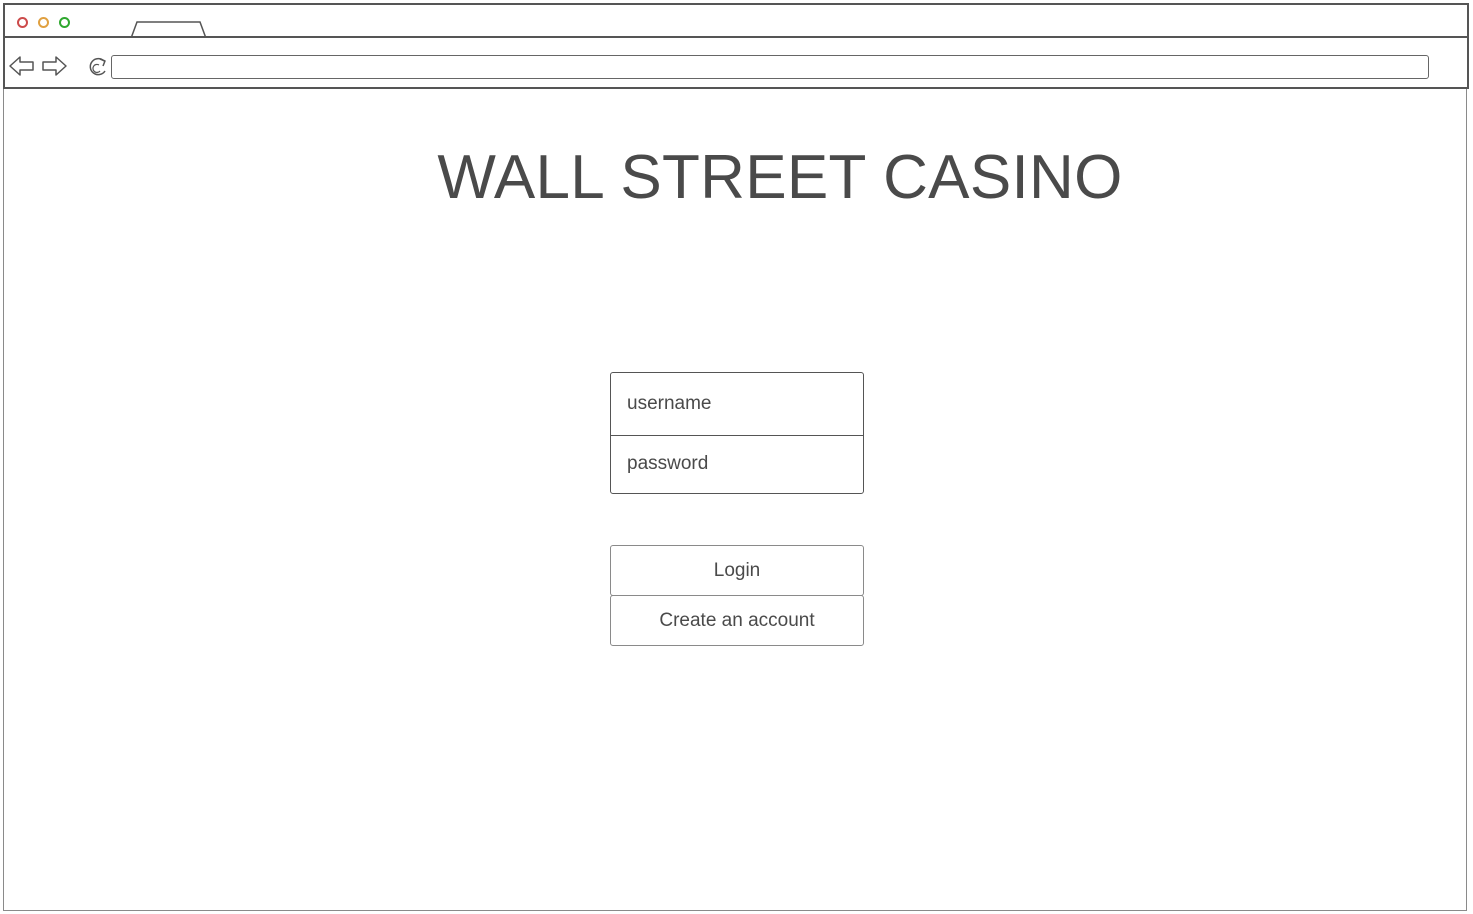 Image resolution: width=1473 pixels, height=914 pixels. Describe the element at coordinates (22, 22) in the screenshot. I see `close-window-dot` at that location.